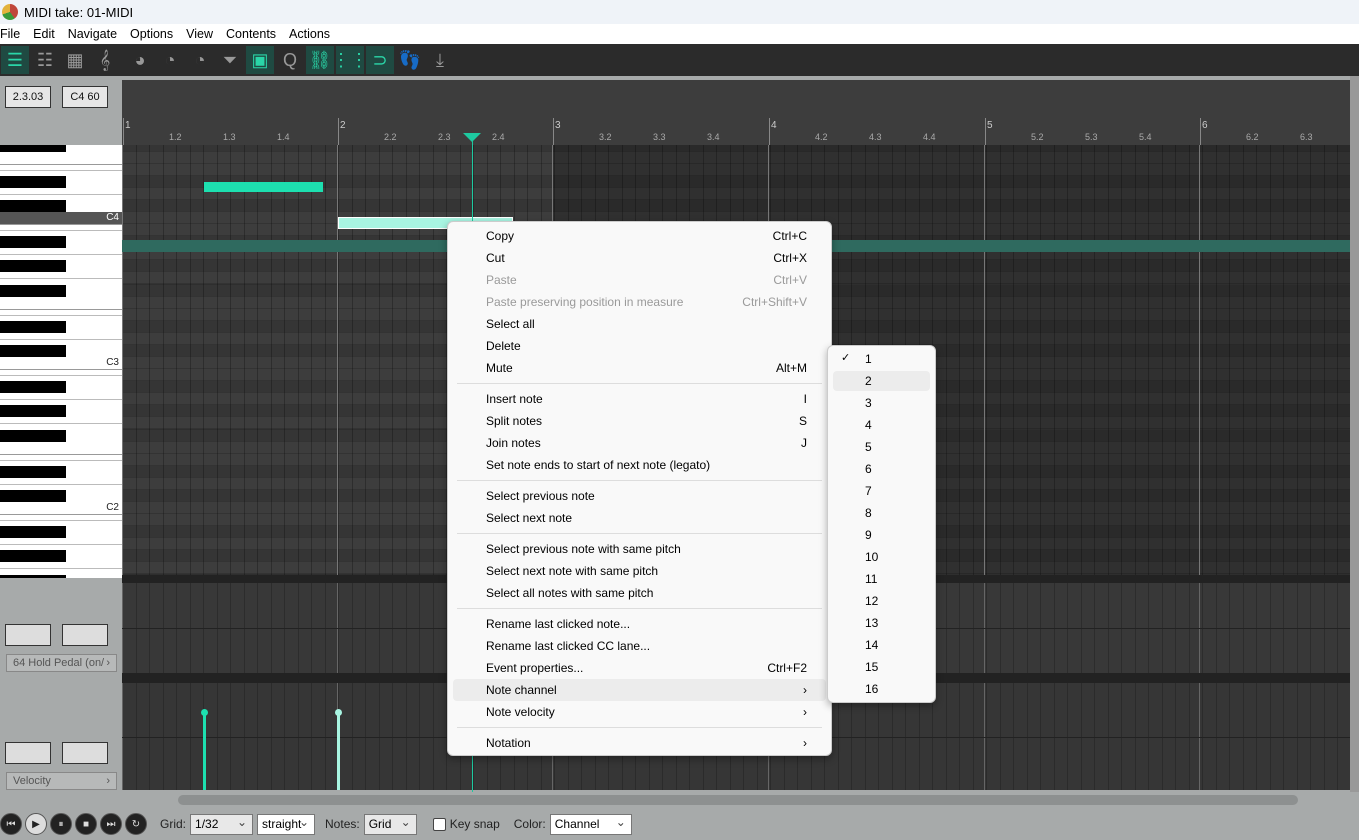  What do you see at coordinates (639, 690) in the screenshot?
I see `menu-item-note-channel: Note channel ›` at bounding box center [639, 690].